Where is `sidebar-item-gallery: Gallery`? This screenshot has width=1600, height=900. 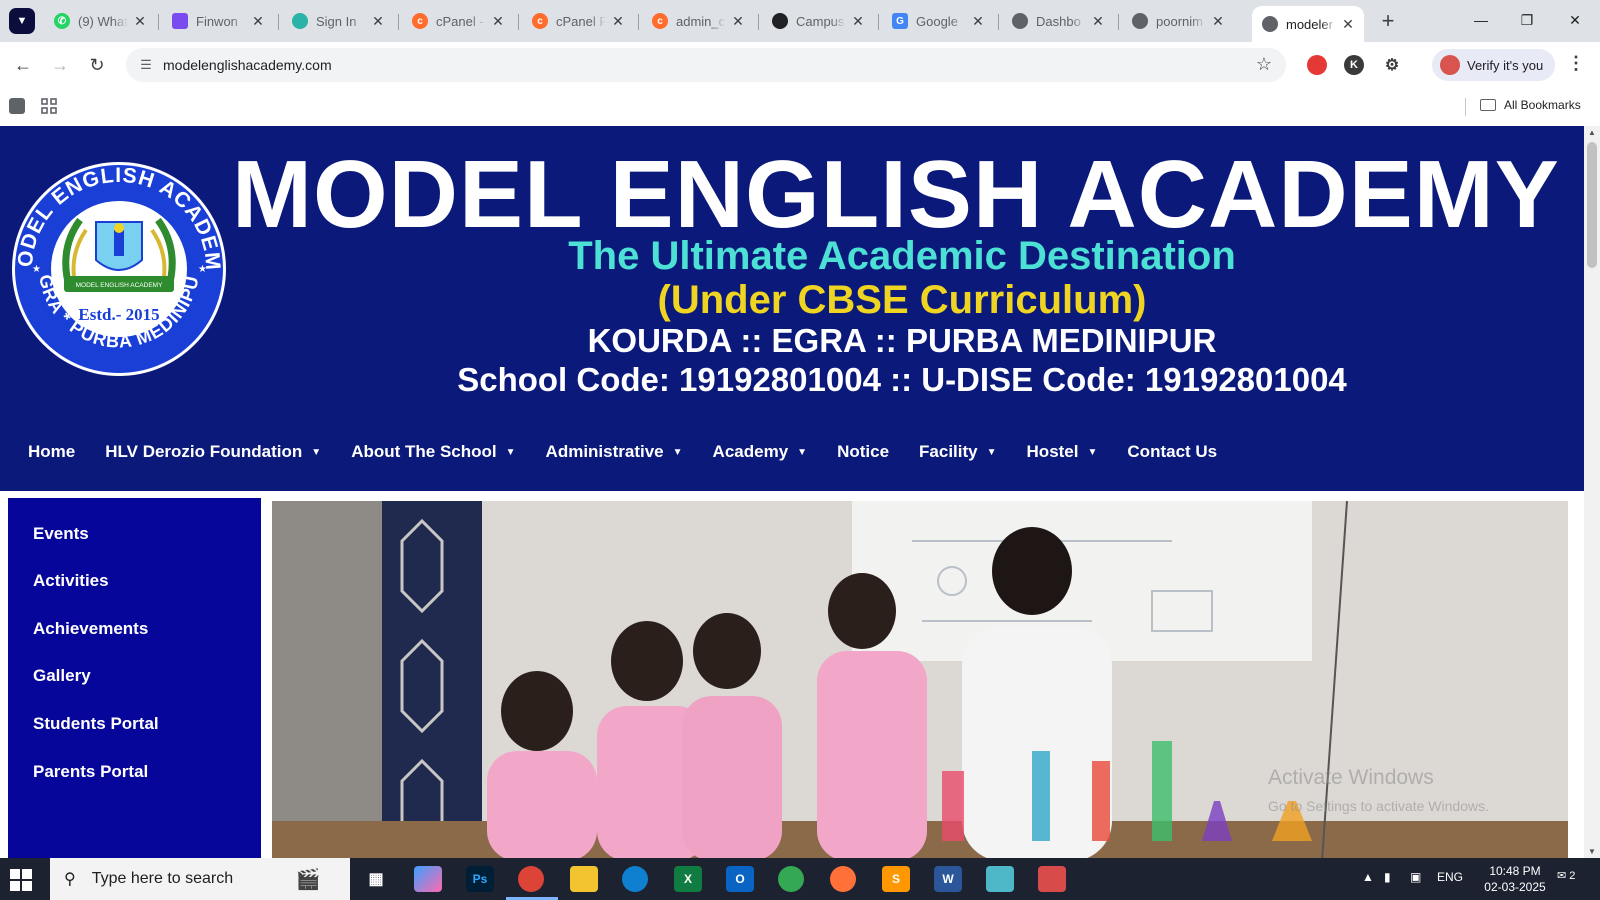 sidebar-item-gallery: Gallery is located at coordinates (62, 676).